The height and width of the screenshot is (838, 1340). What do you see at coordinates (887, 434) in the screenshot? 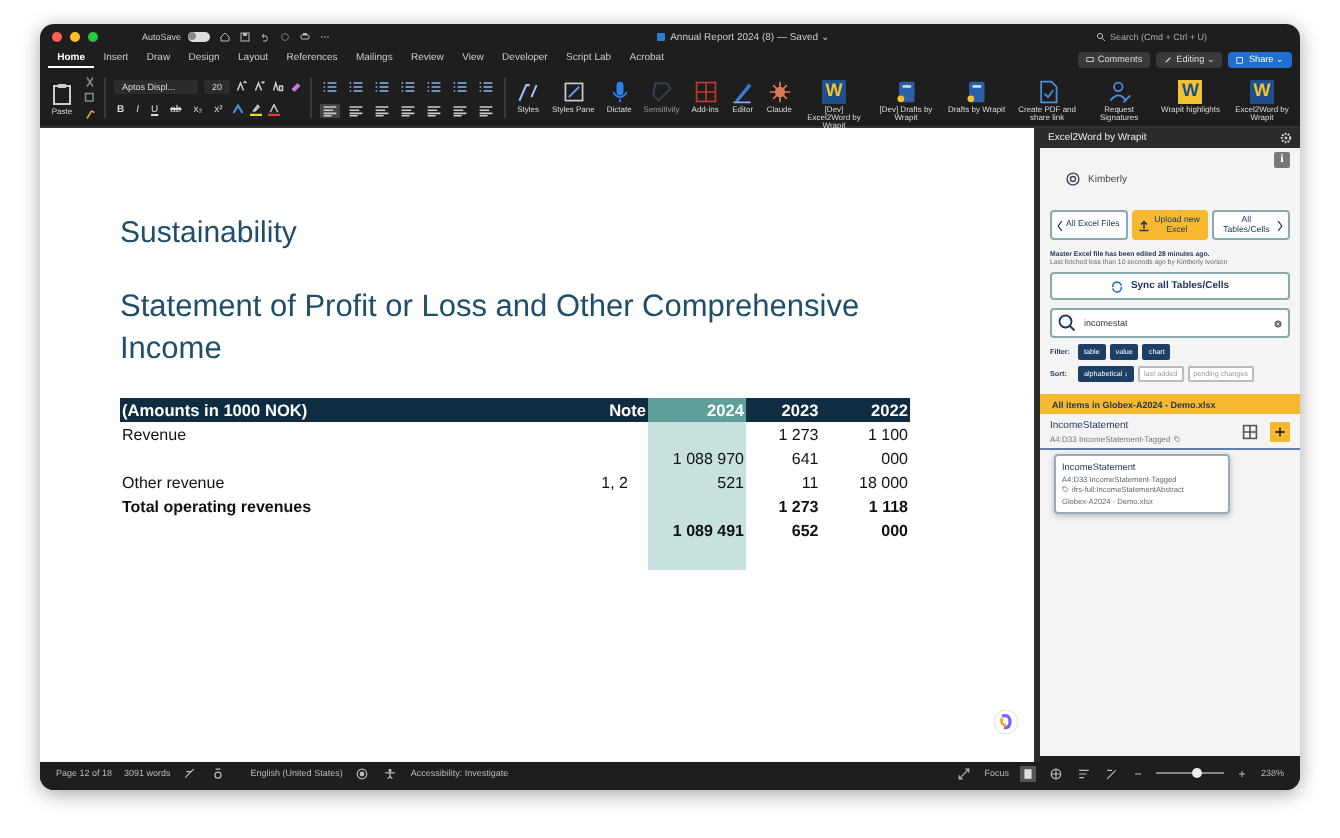
I see `table-cell: 1 100` at bounding box center [887, 434].